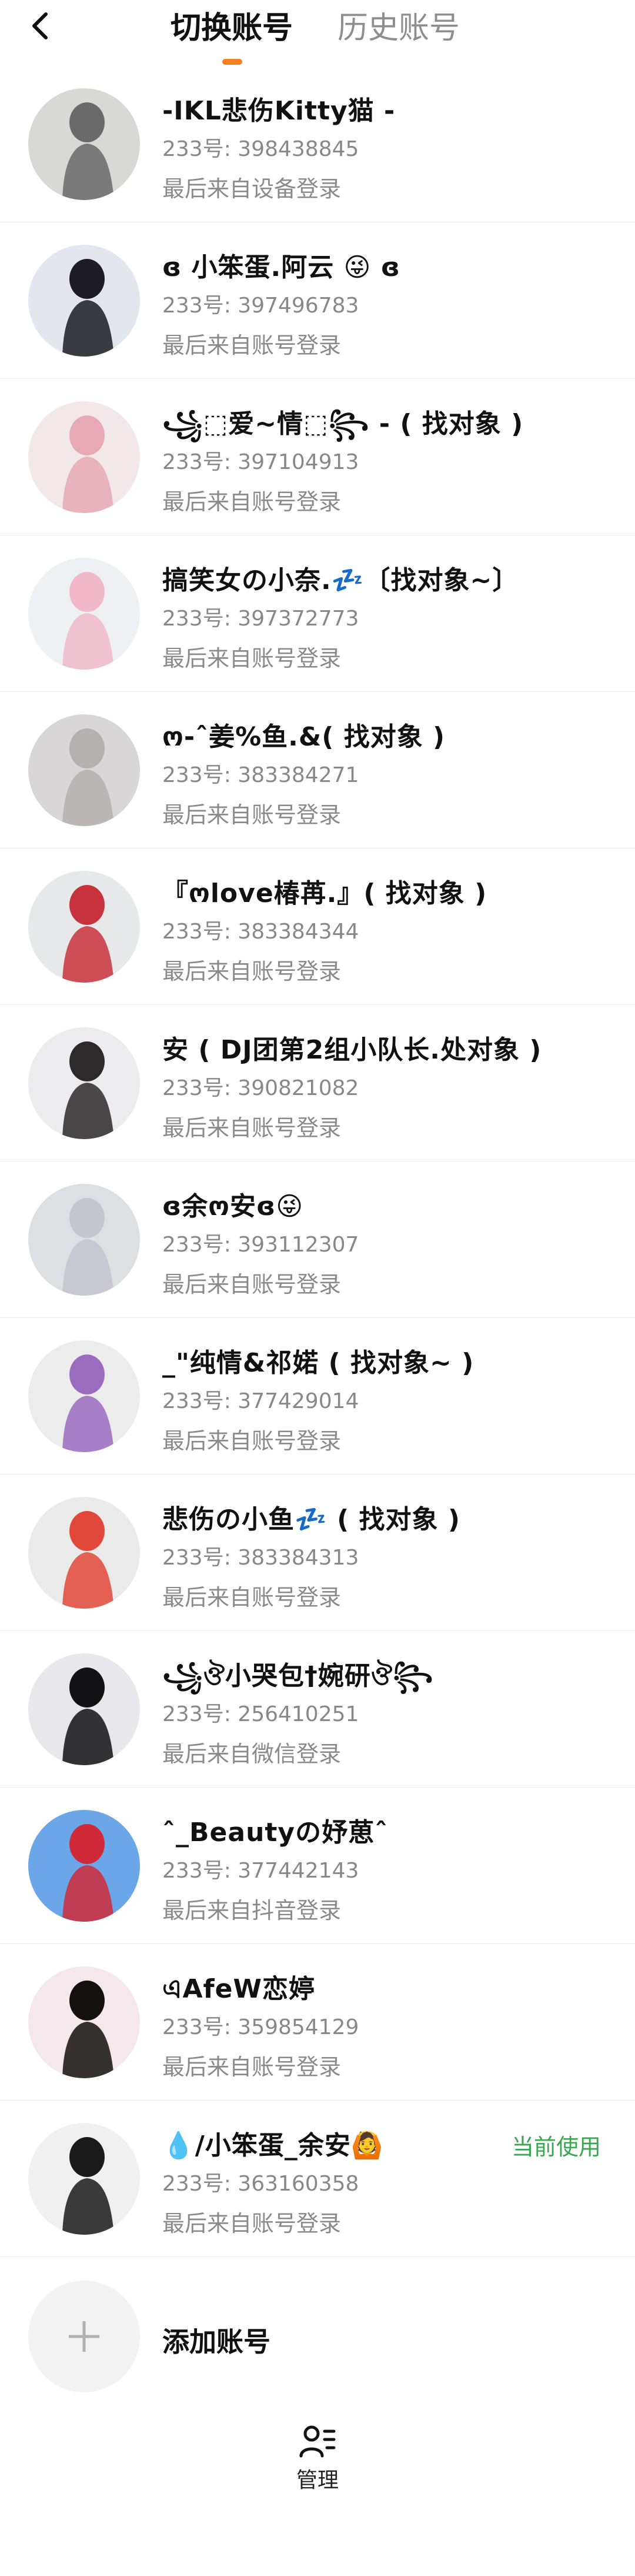 This screenshot has width=635, height=2576. Describe the element at coordinates (260, 1088) in the screenshot. I see `account-id: 233号: 390821082` at that location.